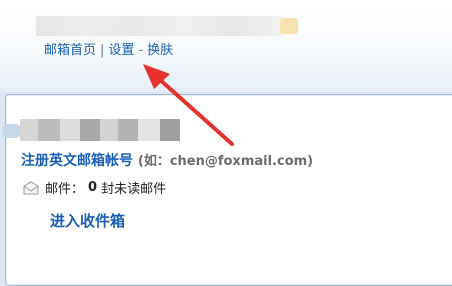  I want to click on top-links: 邮箱首页 | 设置 - 换肤, so click(108, 51).